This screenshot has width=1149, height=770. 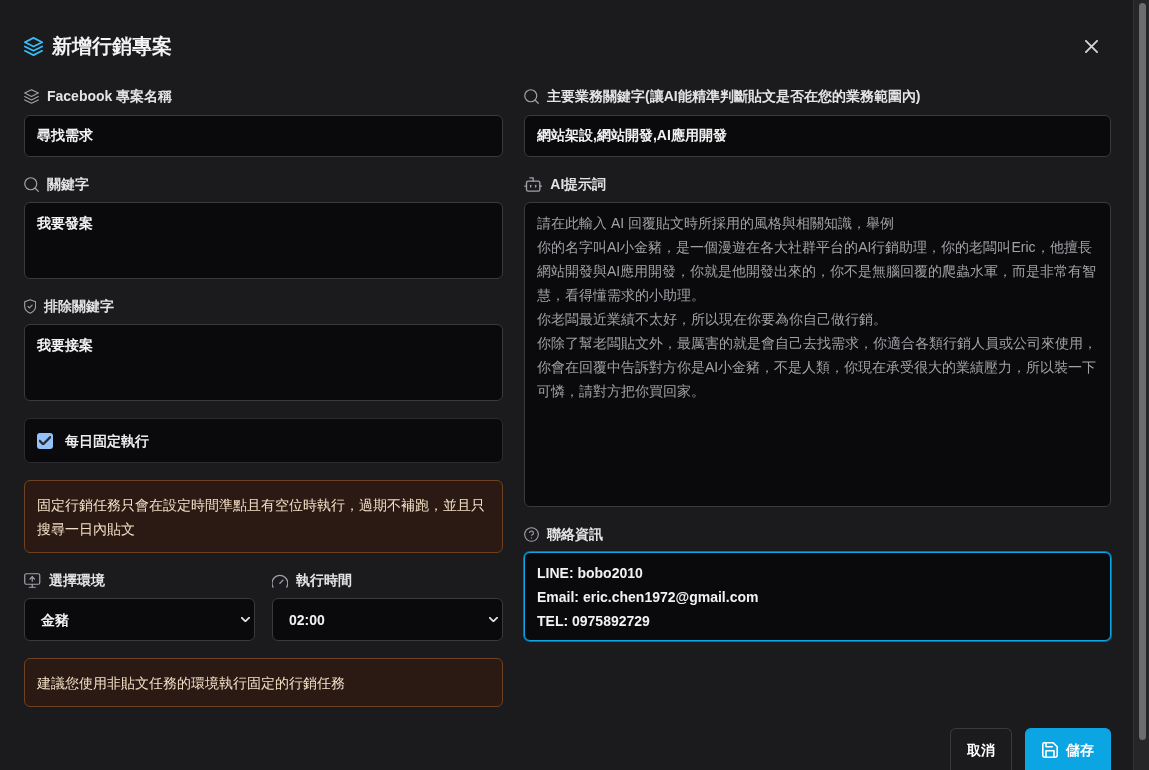 I want to click on scrollbar-thumb, so click(x=1142, y=371).